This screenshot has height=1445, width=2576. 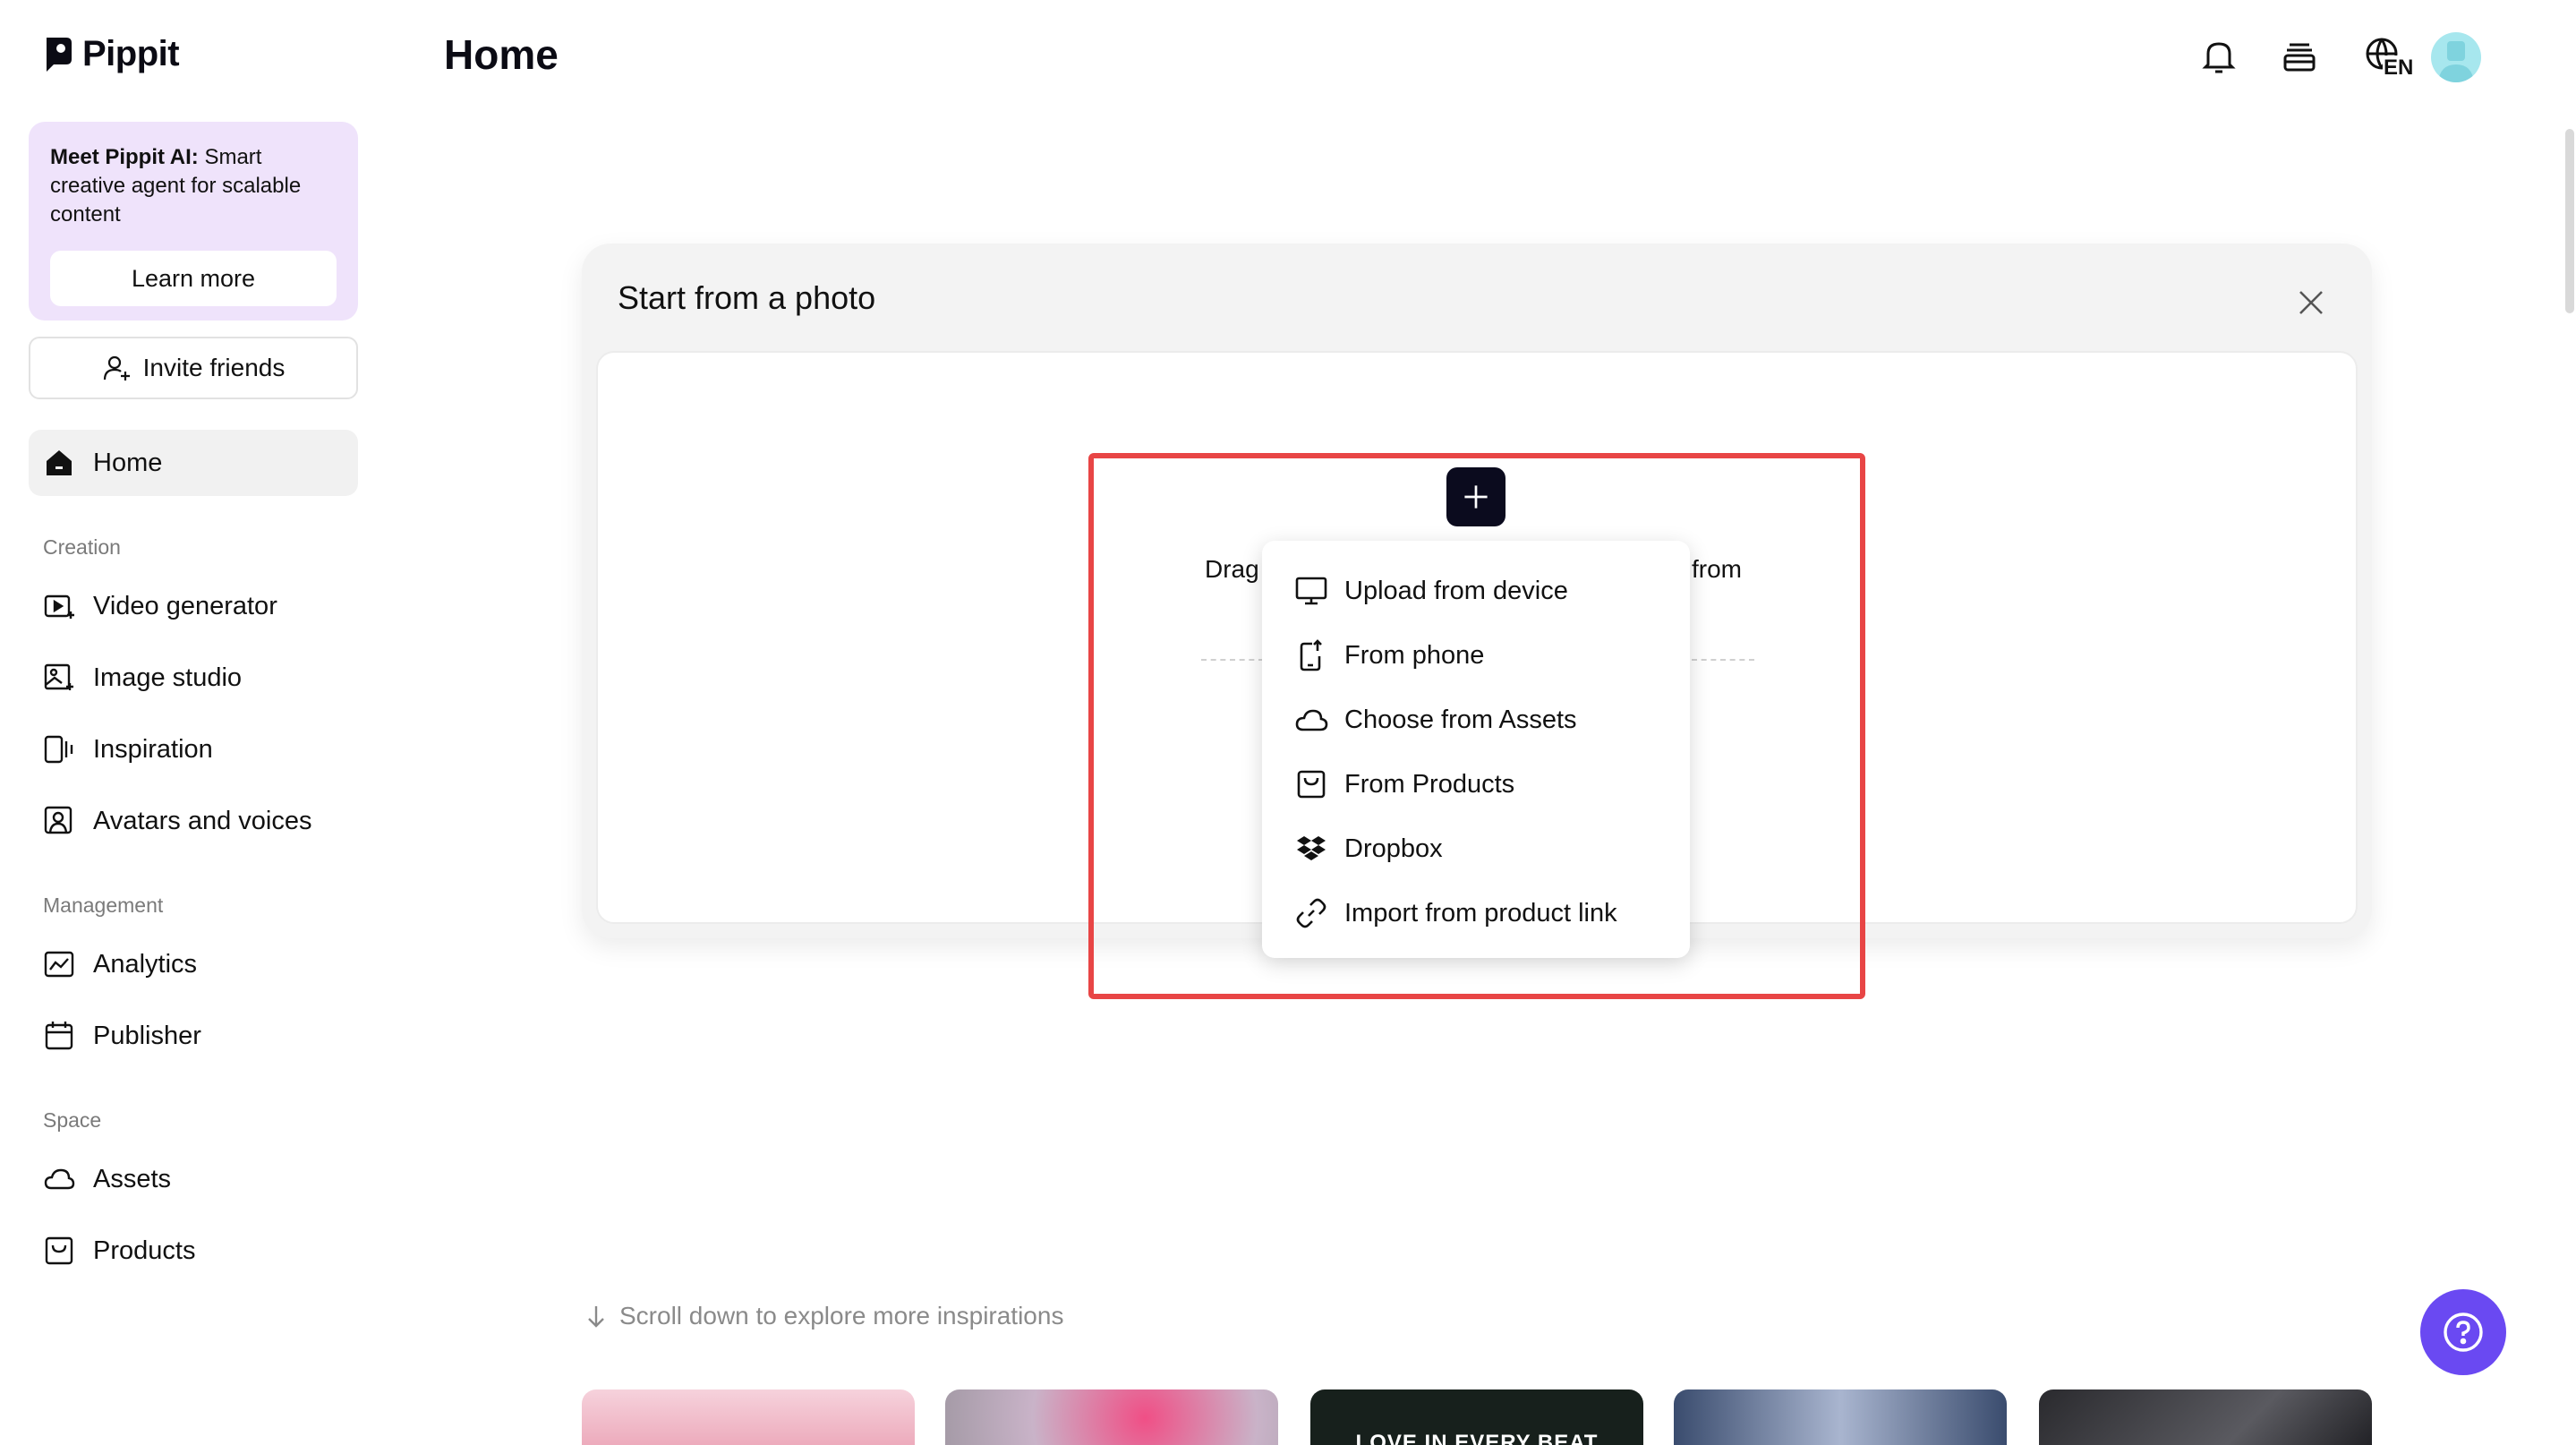 I want to click on sidebar-item-image-studio: Image studio, so click(x=193, y=678).